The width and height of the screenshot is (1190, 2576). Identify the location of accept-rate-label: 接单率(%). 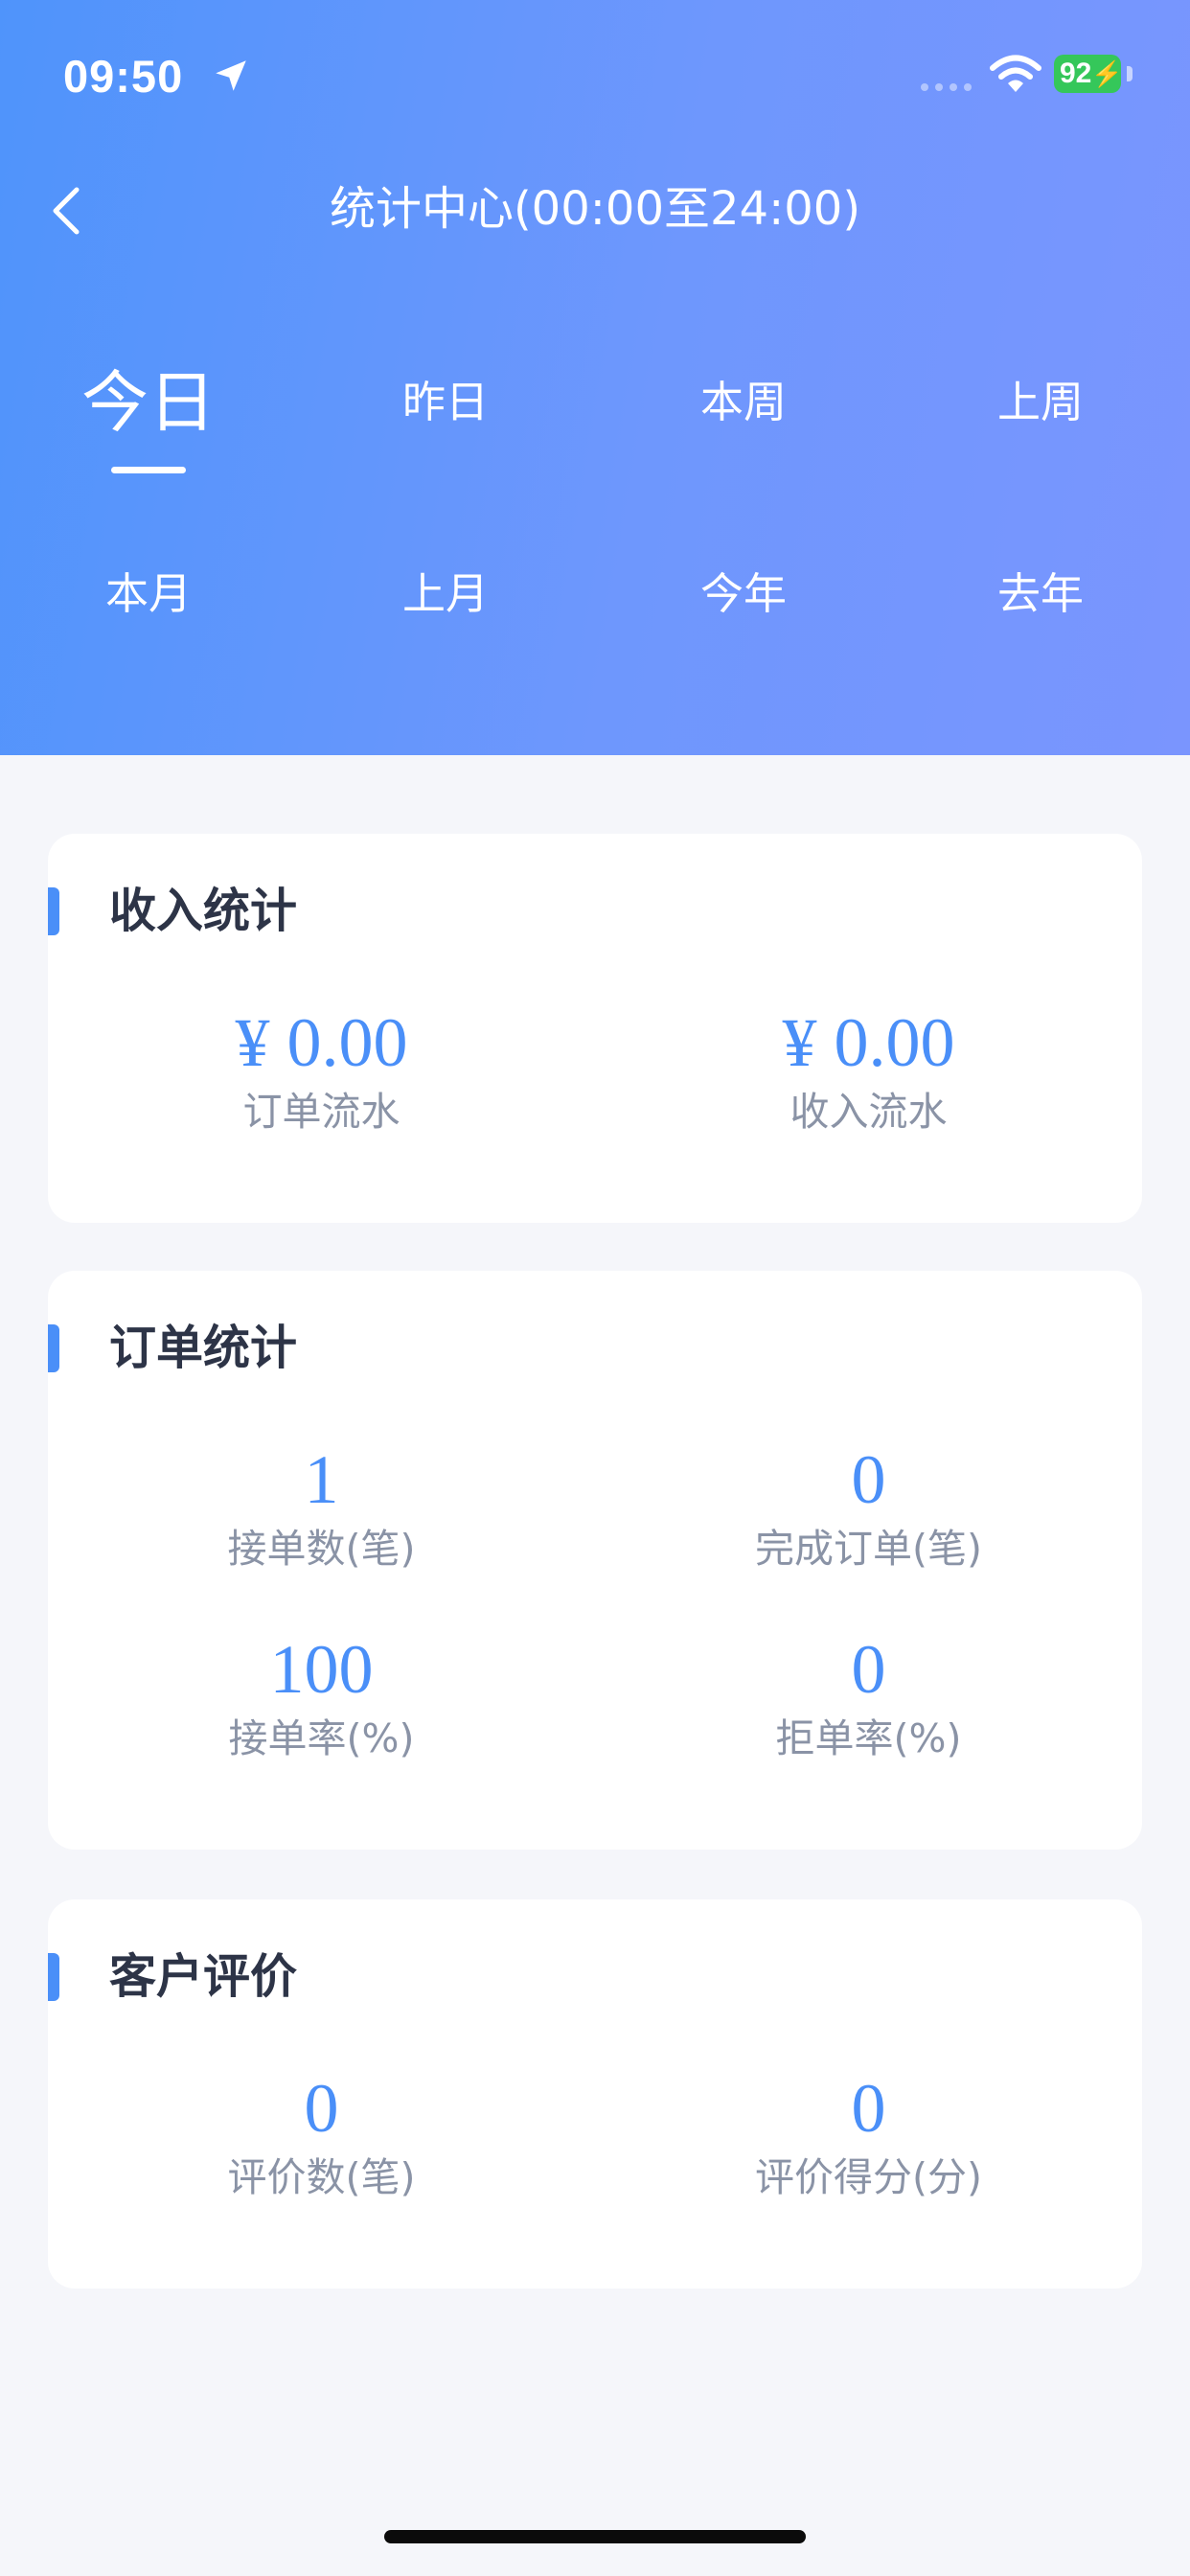
(321, 1738).